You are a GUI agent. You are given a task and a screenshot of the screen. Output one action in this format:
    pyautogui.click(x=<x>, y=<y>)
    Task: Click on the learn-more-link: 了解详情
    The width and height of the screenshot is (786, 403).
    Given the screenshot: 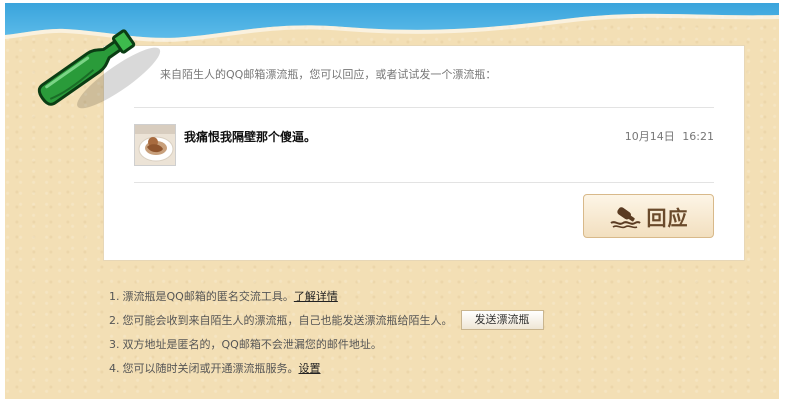 What is the action you would take?
    pyautogui.click(x=316, y=296)
    